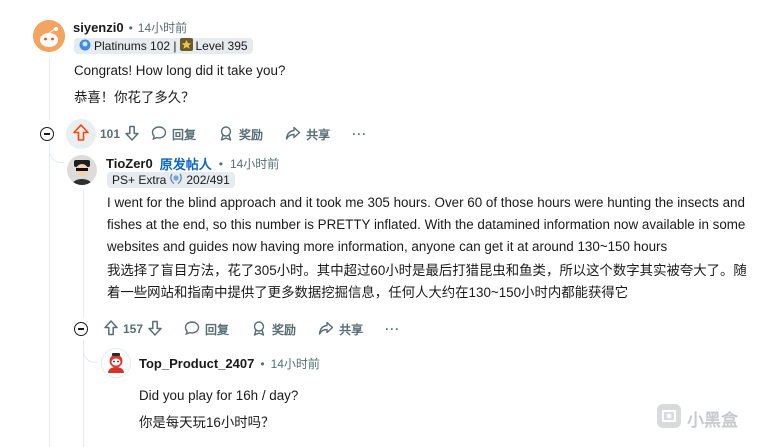  I want to click on upvote-arrow-icon, so click(81, 134).